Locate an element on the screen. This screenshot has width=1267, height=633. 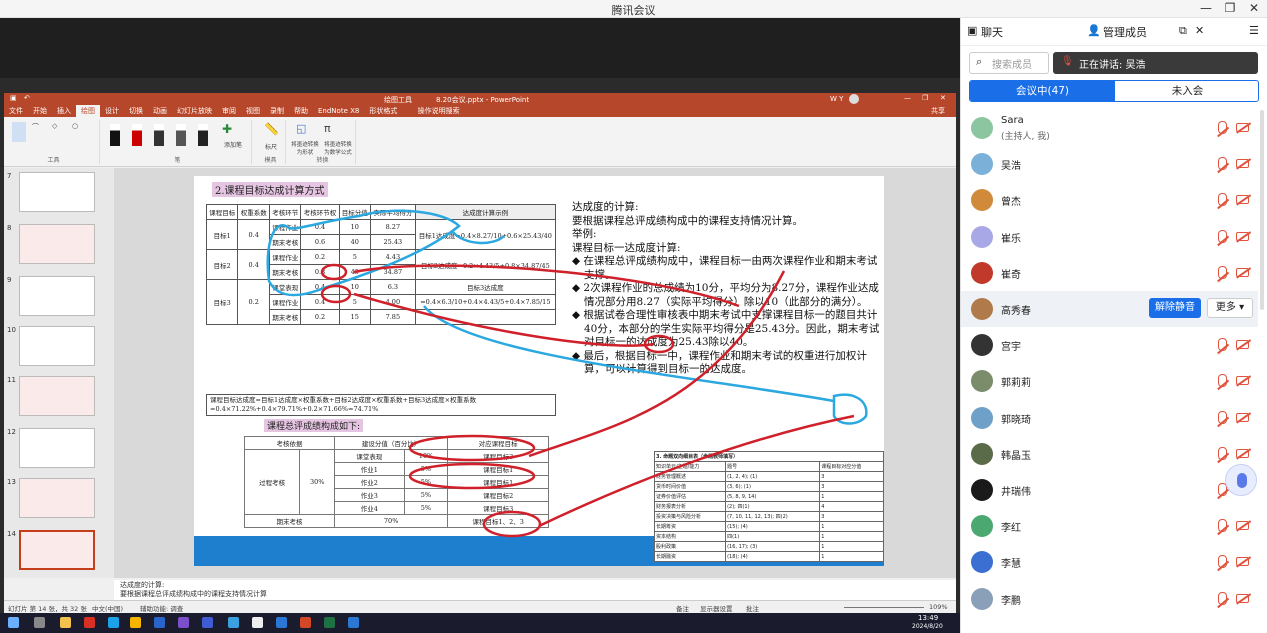
menu-view: 视图 is located at coordinates (253, 111).